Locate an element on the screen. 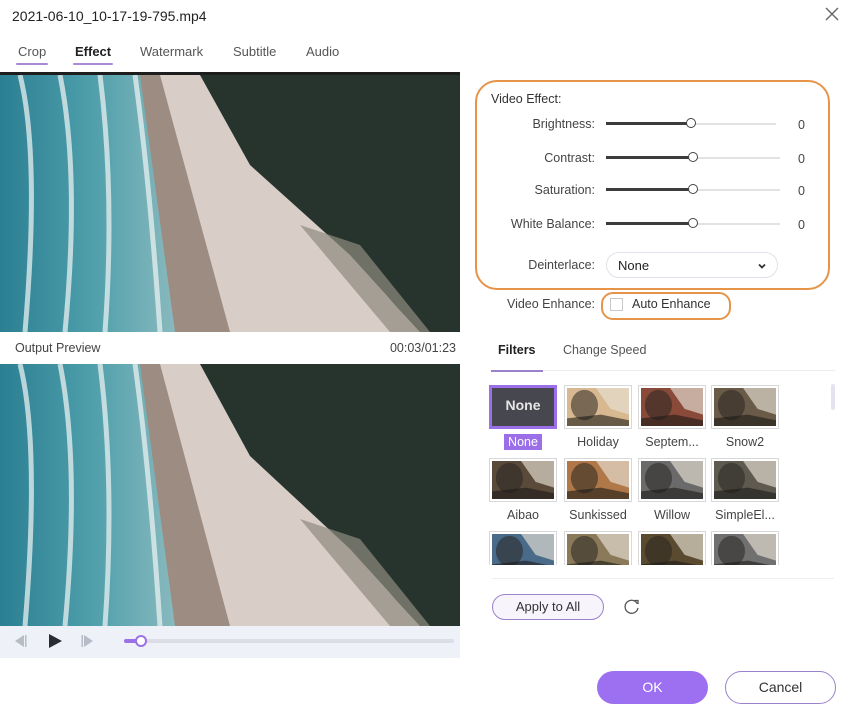 Image resolution: width=850 pixels, height=708 pixels. filter-label-text: Holiday is located at coordinates (598, 442).